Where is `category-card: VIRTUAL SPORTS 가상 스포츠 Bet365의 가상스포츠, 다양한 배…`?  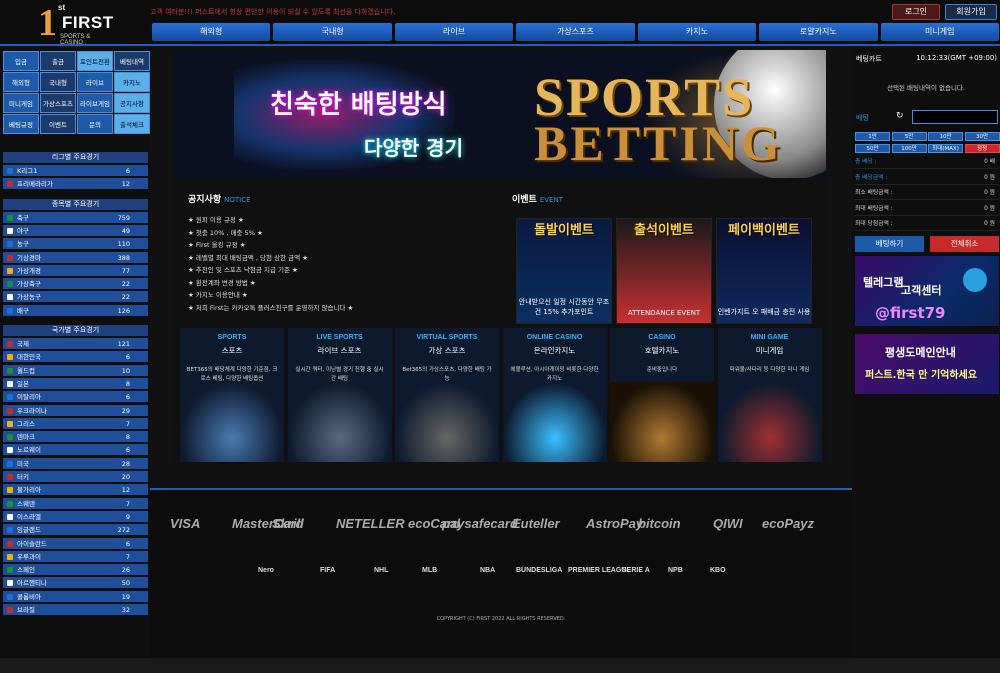 category-card: VIRTUAL SPORTS 가상 스포츠 Bet365의 가상스포츠, 다양한 배… is located at coordinates (447, 395).